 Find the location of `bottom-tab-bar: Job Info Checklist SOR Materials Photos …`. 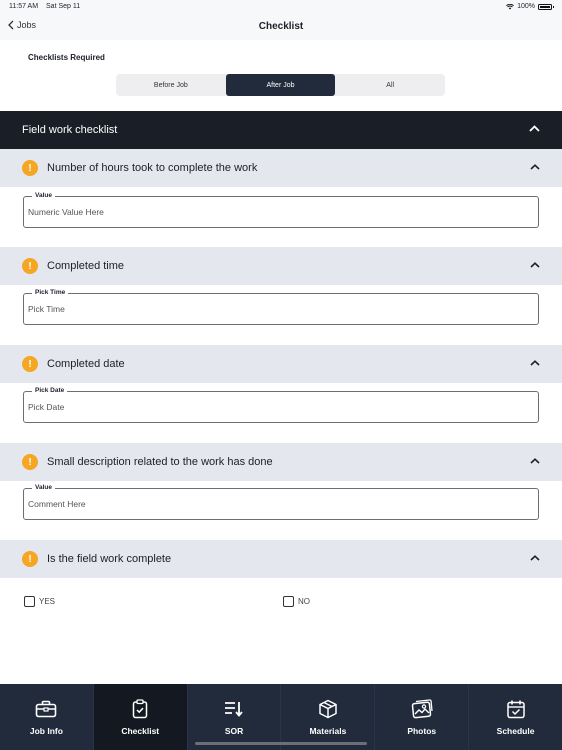

bottom-tab-bar: Job Info Checklist SOR Materials Photos … is located at coordinates (281, 717).